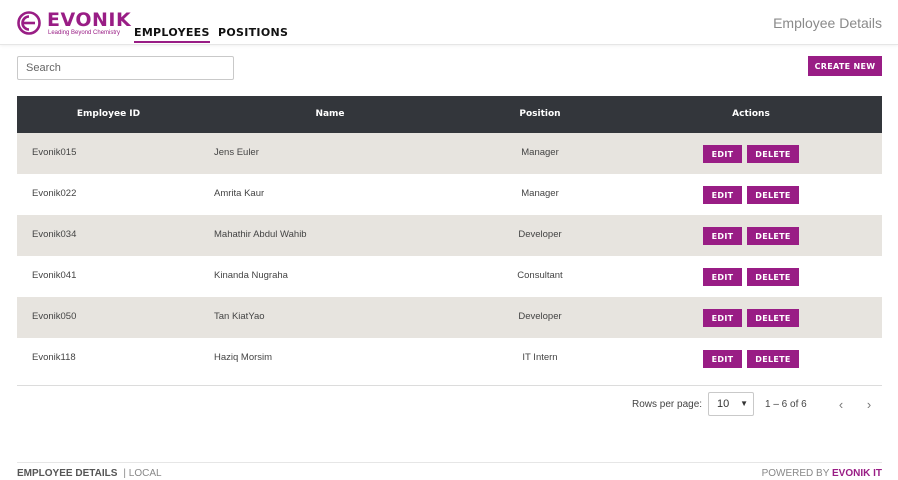 The height and width of the screenshot is (480, 898). Describe the element at coordinates (869, 405) in the screenshot. I see `chevron-right-icon: ›` at that location.